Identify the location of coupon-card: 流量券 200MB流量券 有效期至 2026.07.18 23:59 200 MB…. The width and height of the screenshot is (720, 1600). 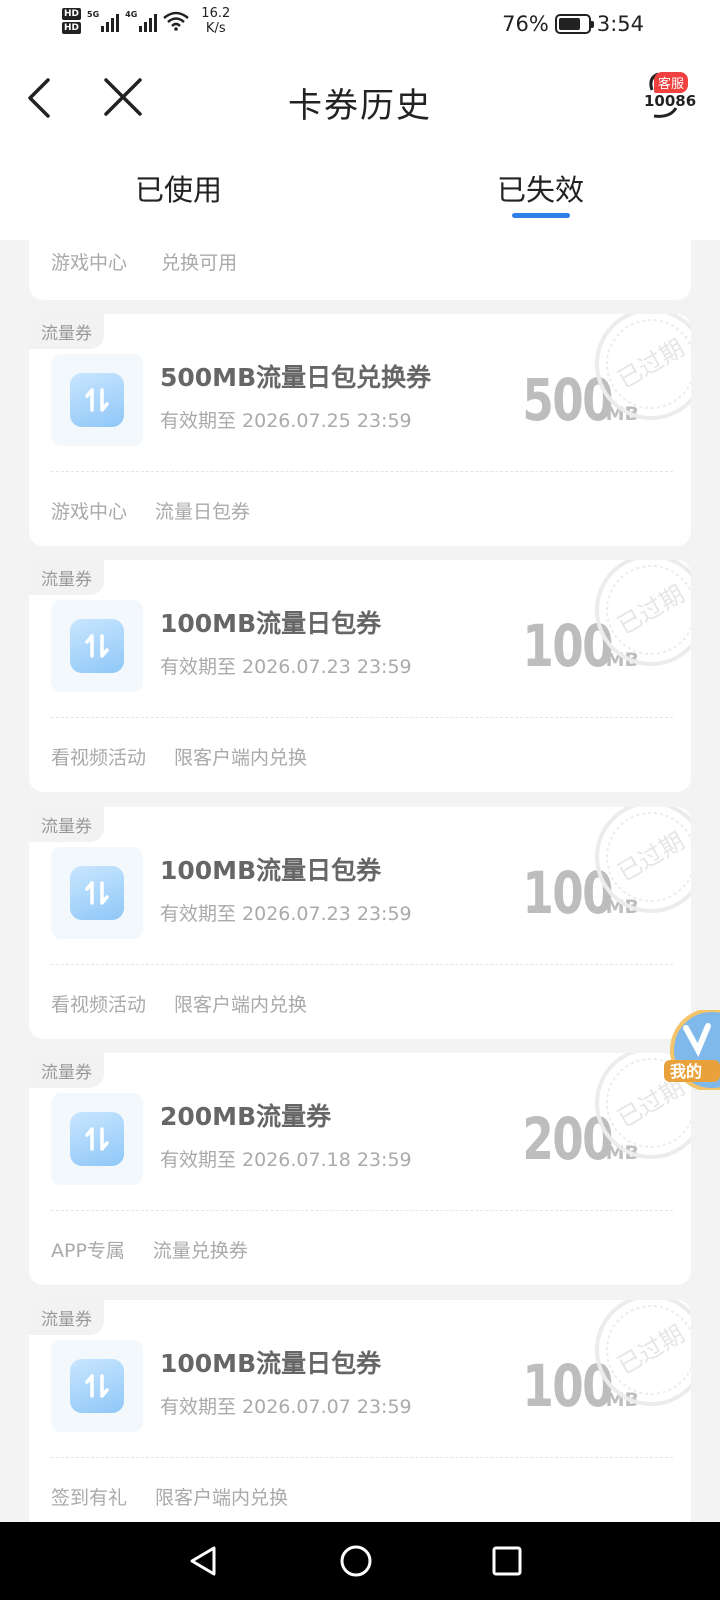
(360, 1169).